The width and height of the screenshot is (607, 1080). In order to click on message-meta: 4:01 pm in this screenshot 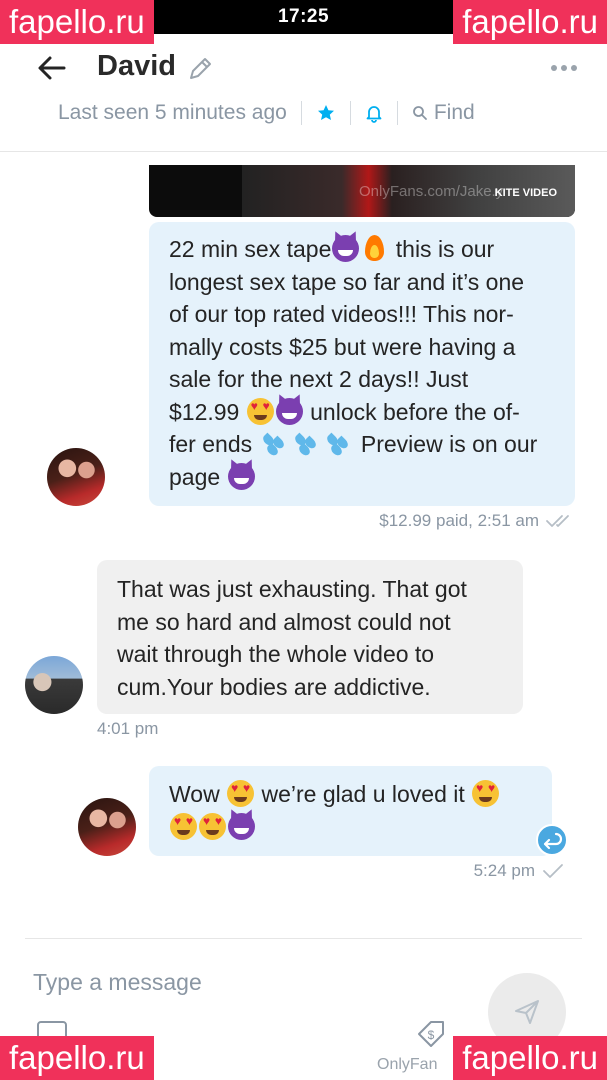, I will do `click(127, 729)`.